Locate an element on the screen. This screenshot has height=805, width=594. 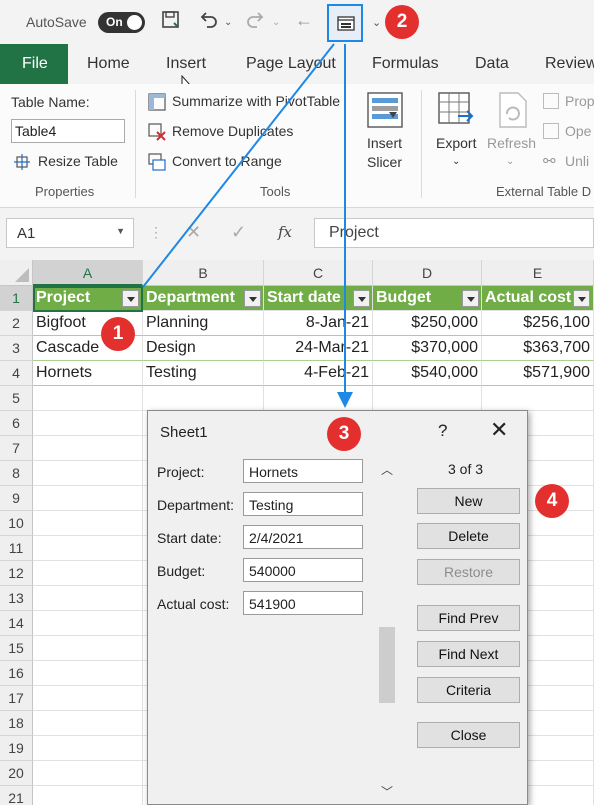
arrow-line is located at coordinates (238, 165).